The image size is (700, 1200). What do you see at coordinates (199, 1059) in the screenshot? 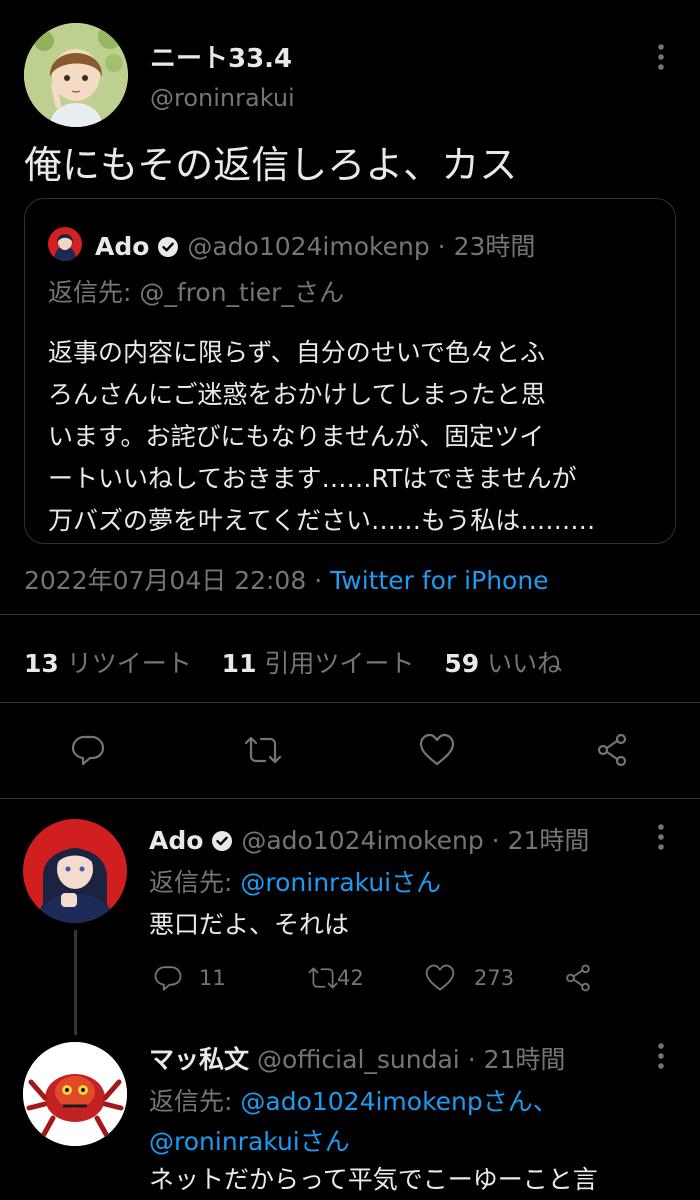
I see `reply-author-name: マッ私文` at bounding box center [199, 1059].